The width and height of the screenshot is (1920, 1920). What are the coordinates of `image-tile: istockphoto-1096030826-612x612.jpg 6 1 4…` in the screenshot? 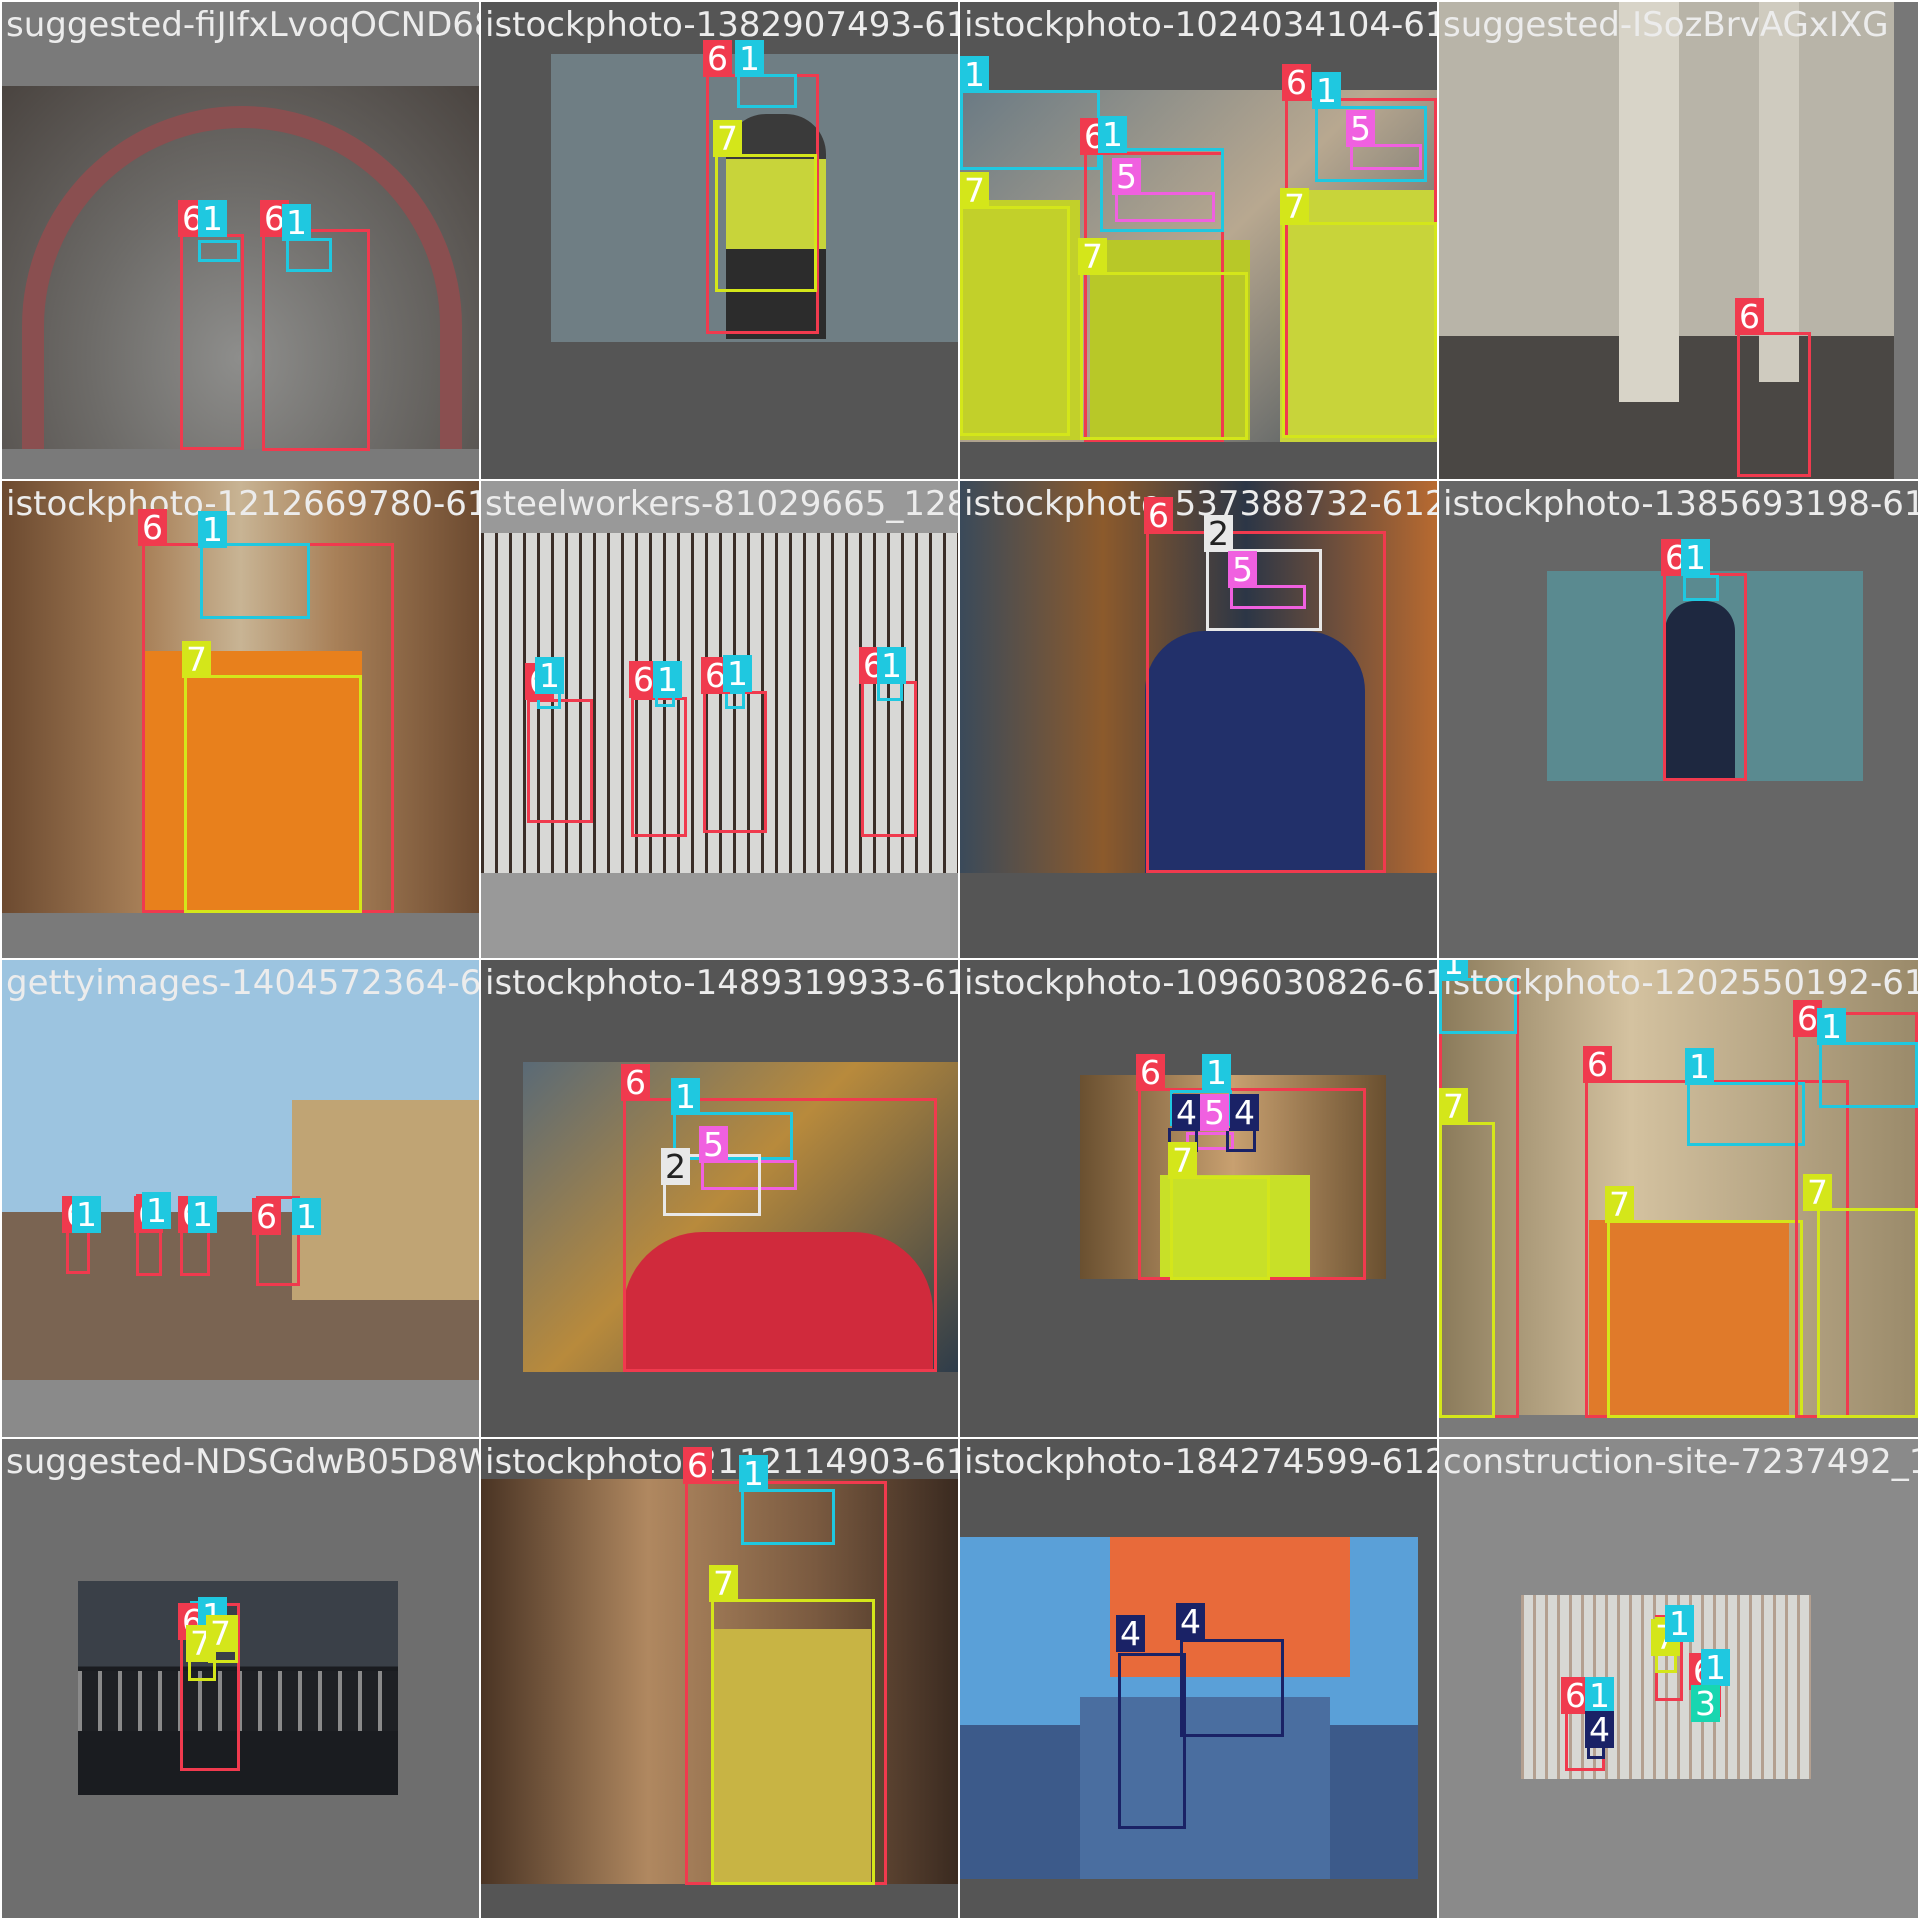 It's located at (1198, 1198).